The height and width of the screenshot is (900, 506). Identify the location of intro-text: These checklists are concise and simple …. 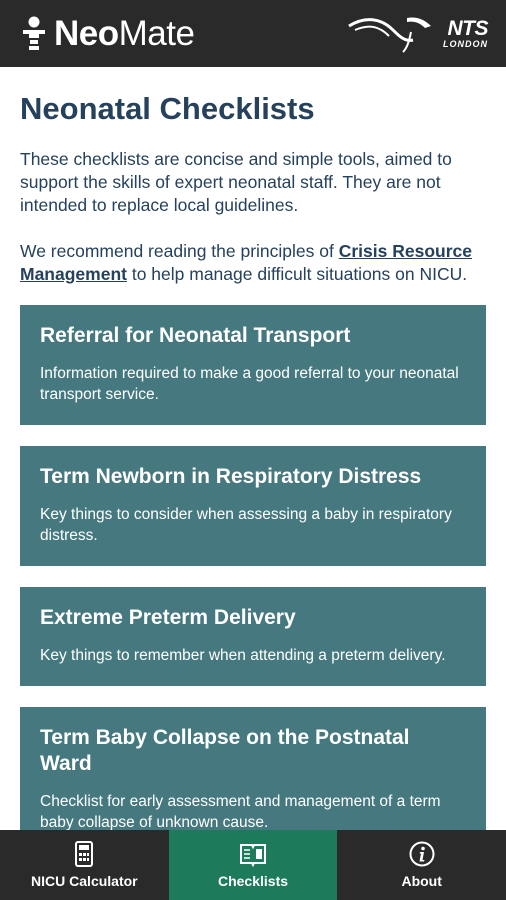
(236, 182).